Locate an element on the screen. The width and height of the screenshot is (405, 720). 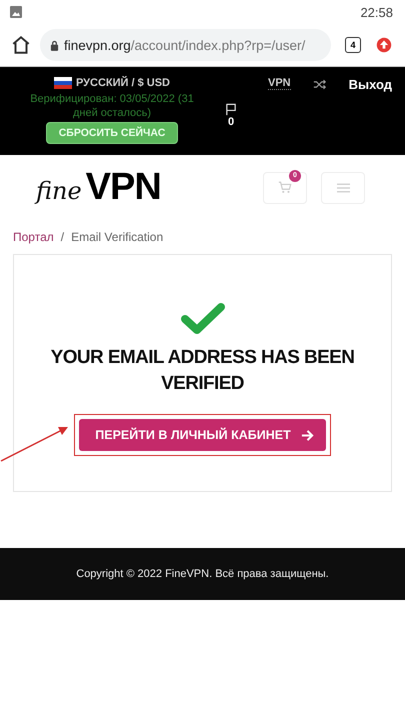
checkmark-icon is located at coordinates (202, 319).